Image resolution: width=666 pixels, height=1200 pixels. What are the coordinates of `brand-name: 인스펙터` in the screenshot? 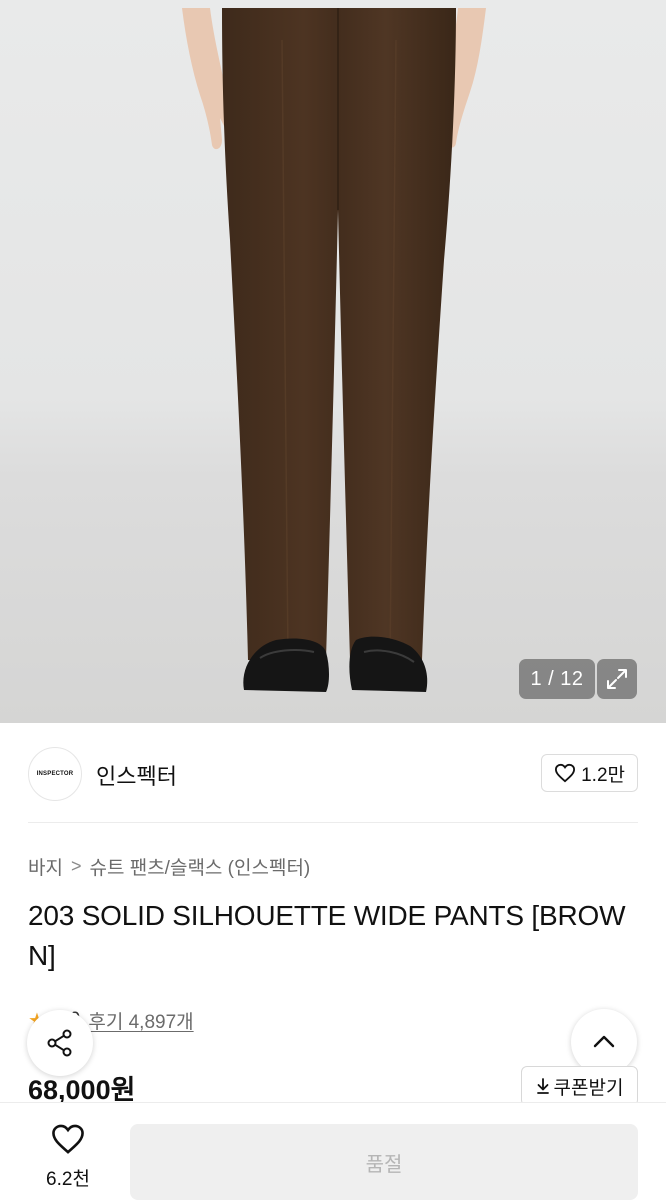 It's located at (136, 775).